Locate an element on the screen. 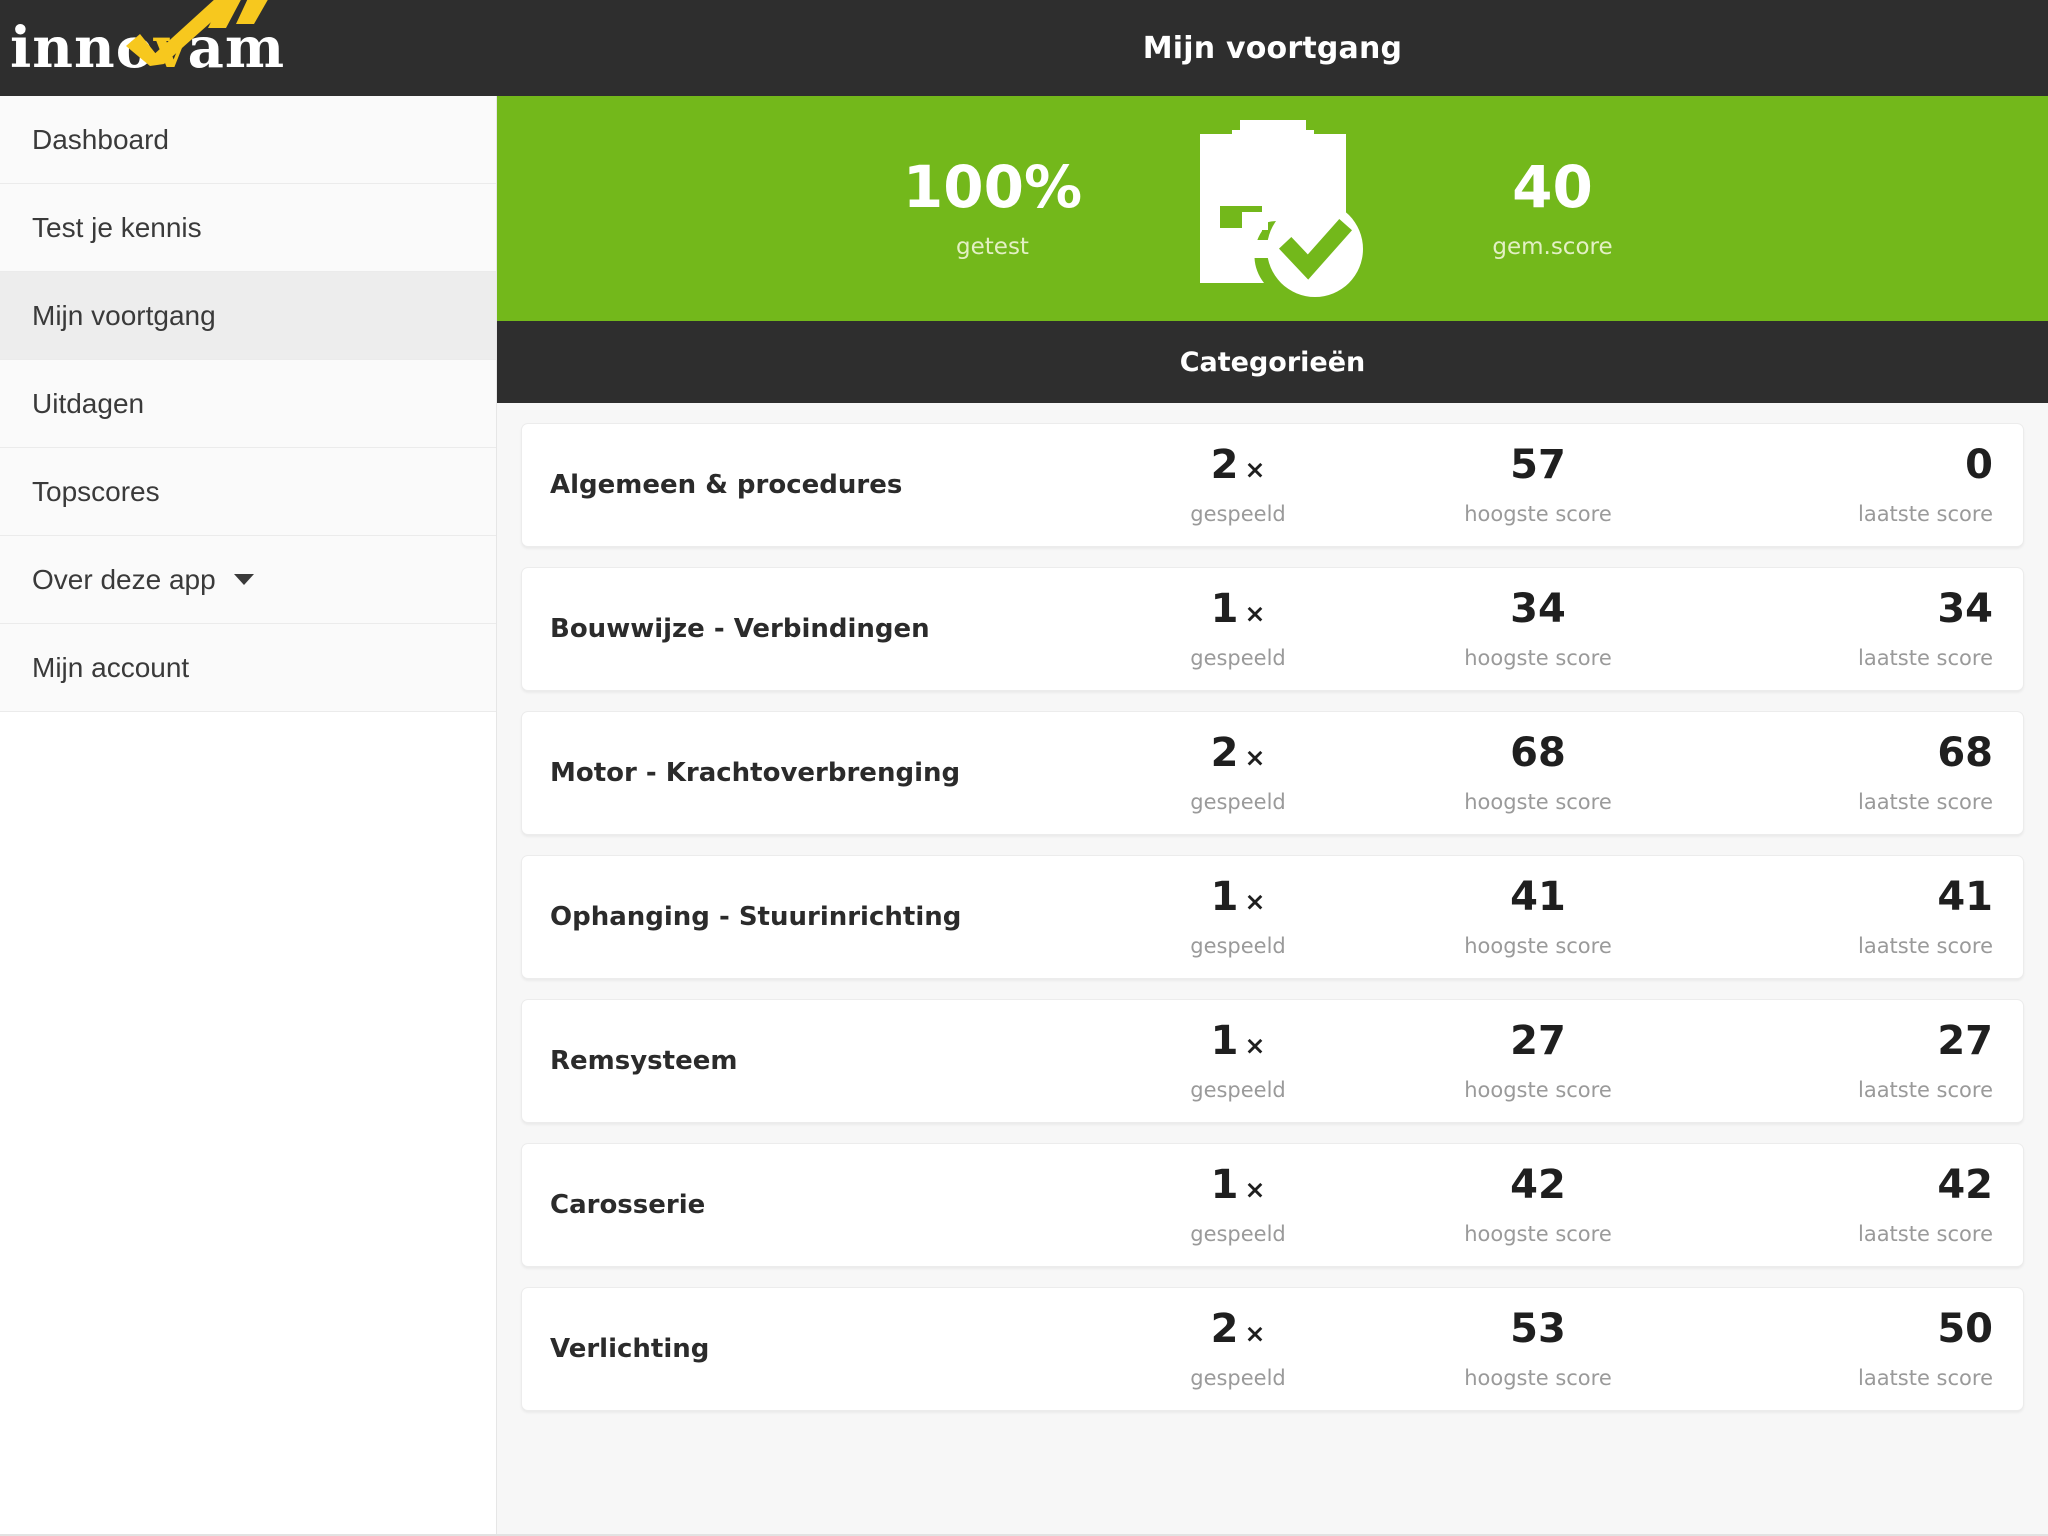  sidebar-item-label: Topscores is located at coordinates (96, 491).